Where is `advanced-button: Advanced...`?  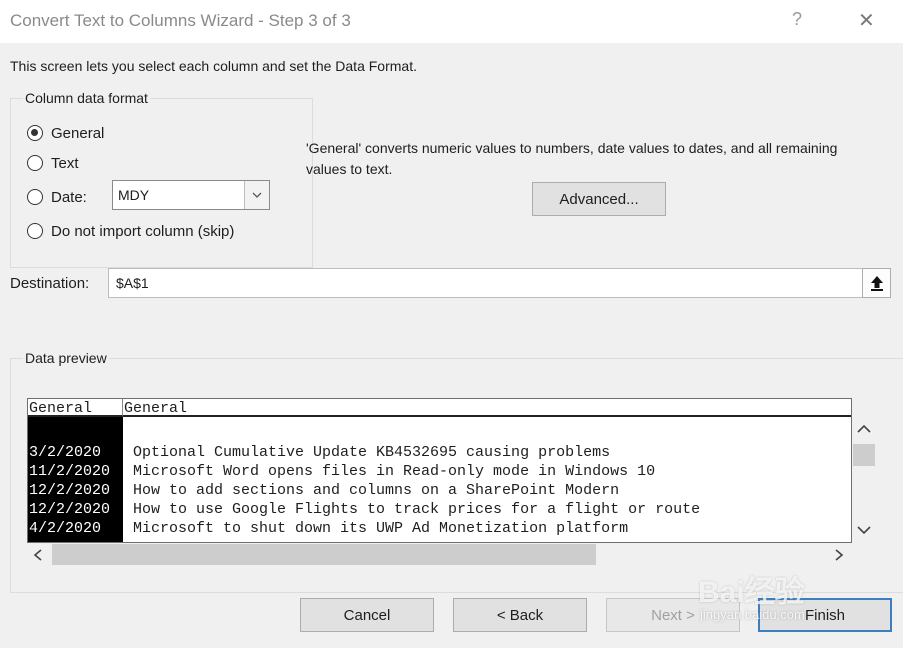
advanced-button: Advanced... is located at coordinates (599, 199).